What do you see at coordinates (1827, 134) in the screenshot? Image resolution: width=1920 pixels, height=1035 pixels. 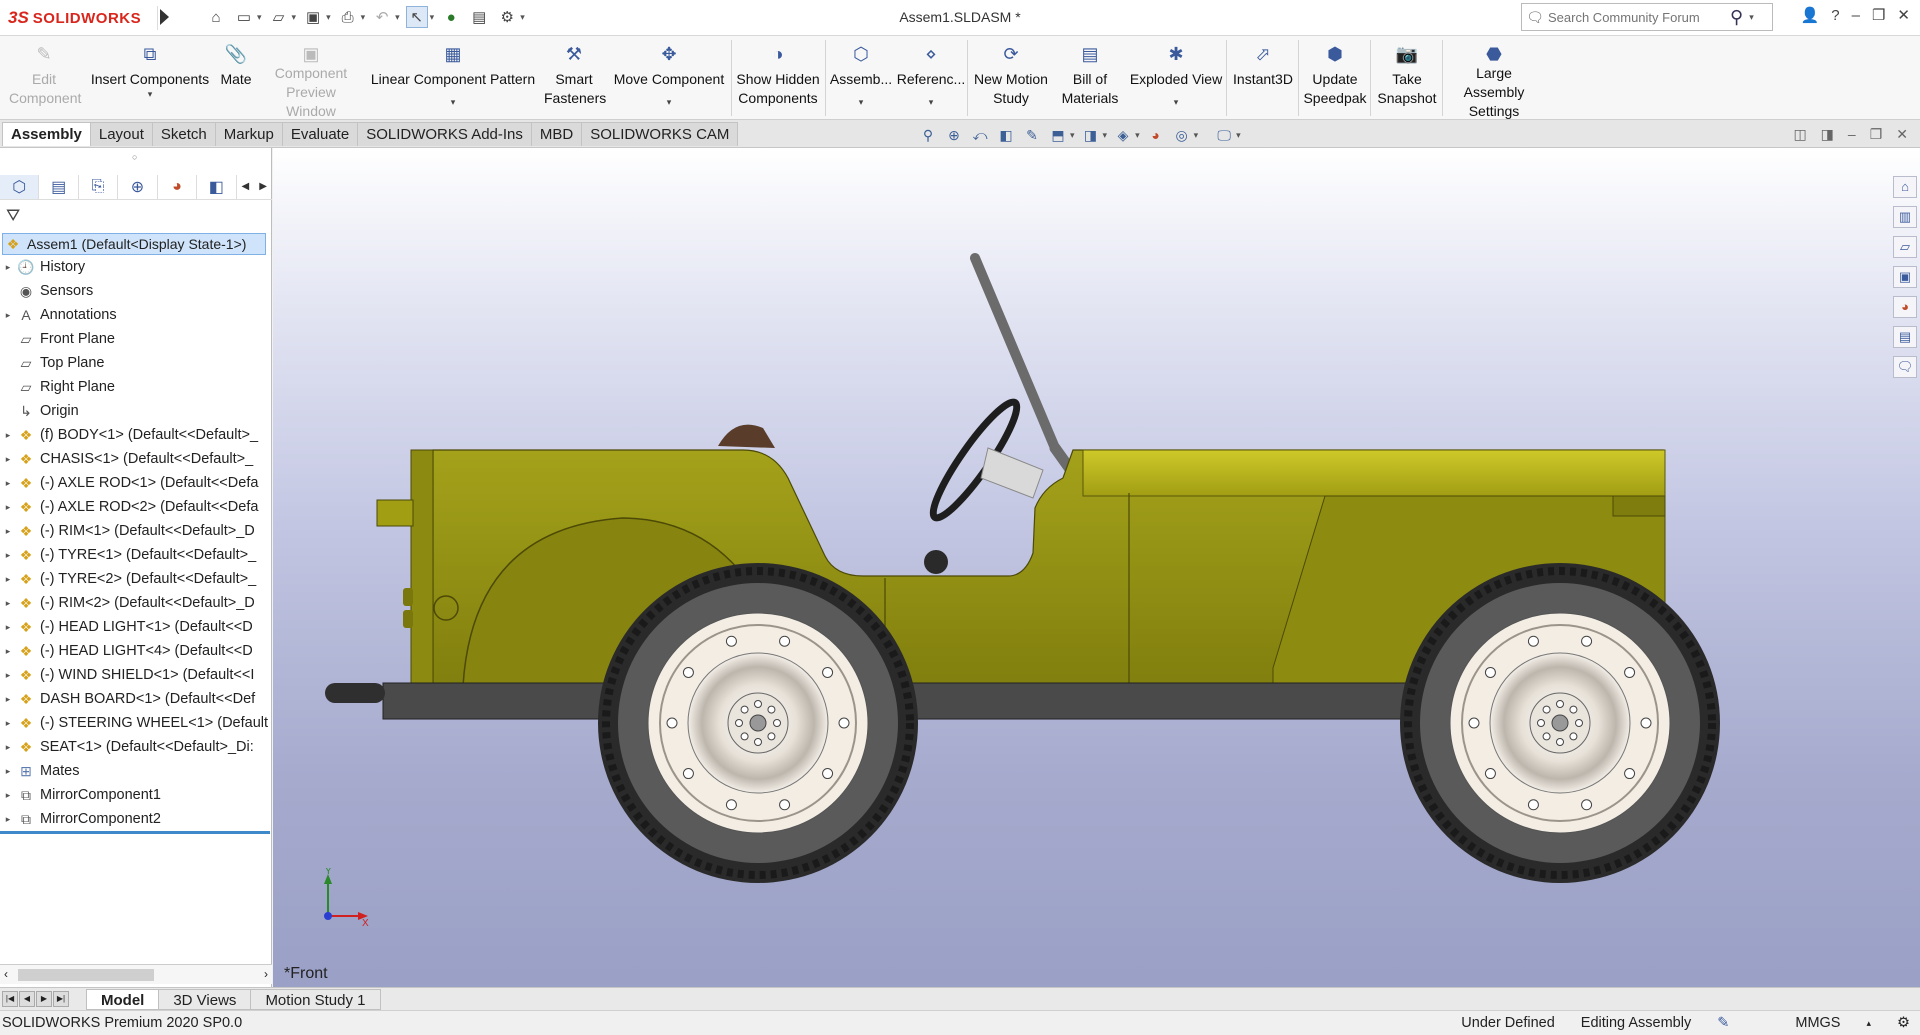 I see `viewport-split-icon: ◨` at bounding box center [1827, 134].